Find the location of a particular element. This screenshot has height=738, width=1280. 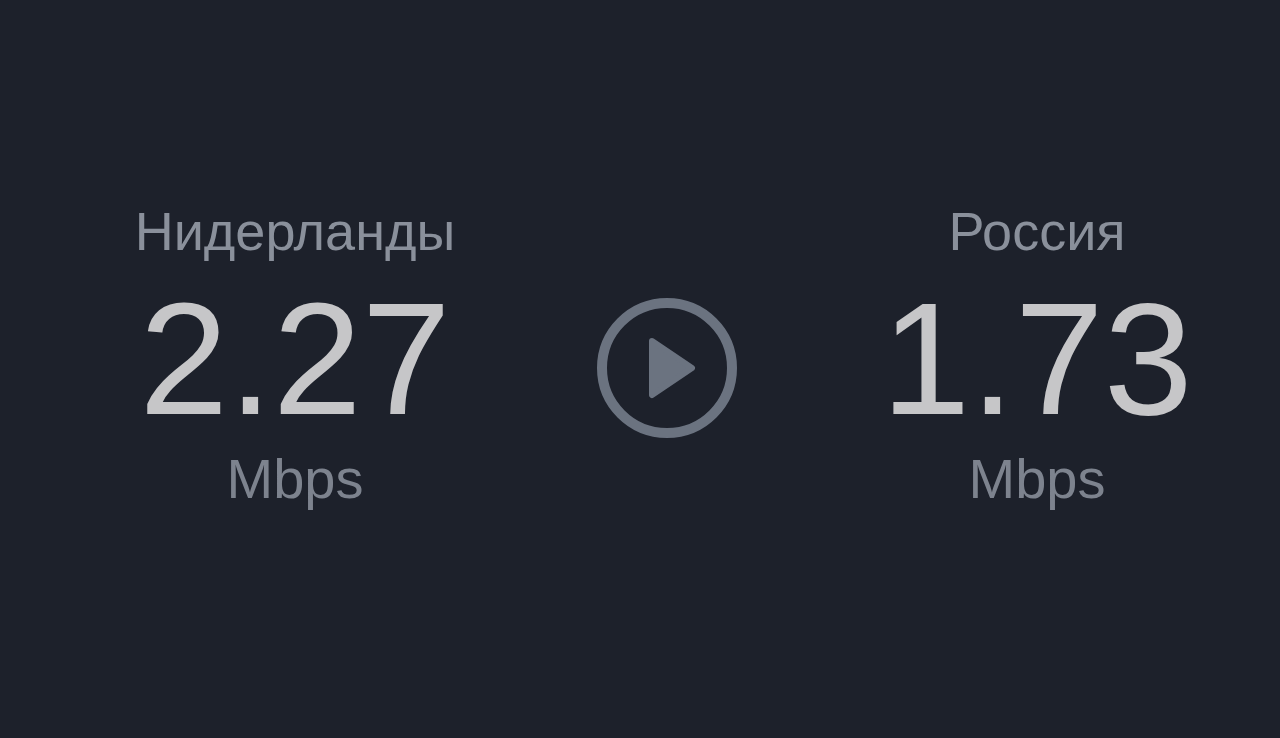

play-button is located at coordinates (667, 368).